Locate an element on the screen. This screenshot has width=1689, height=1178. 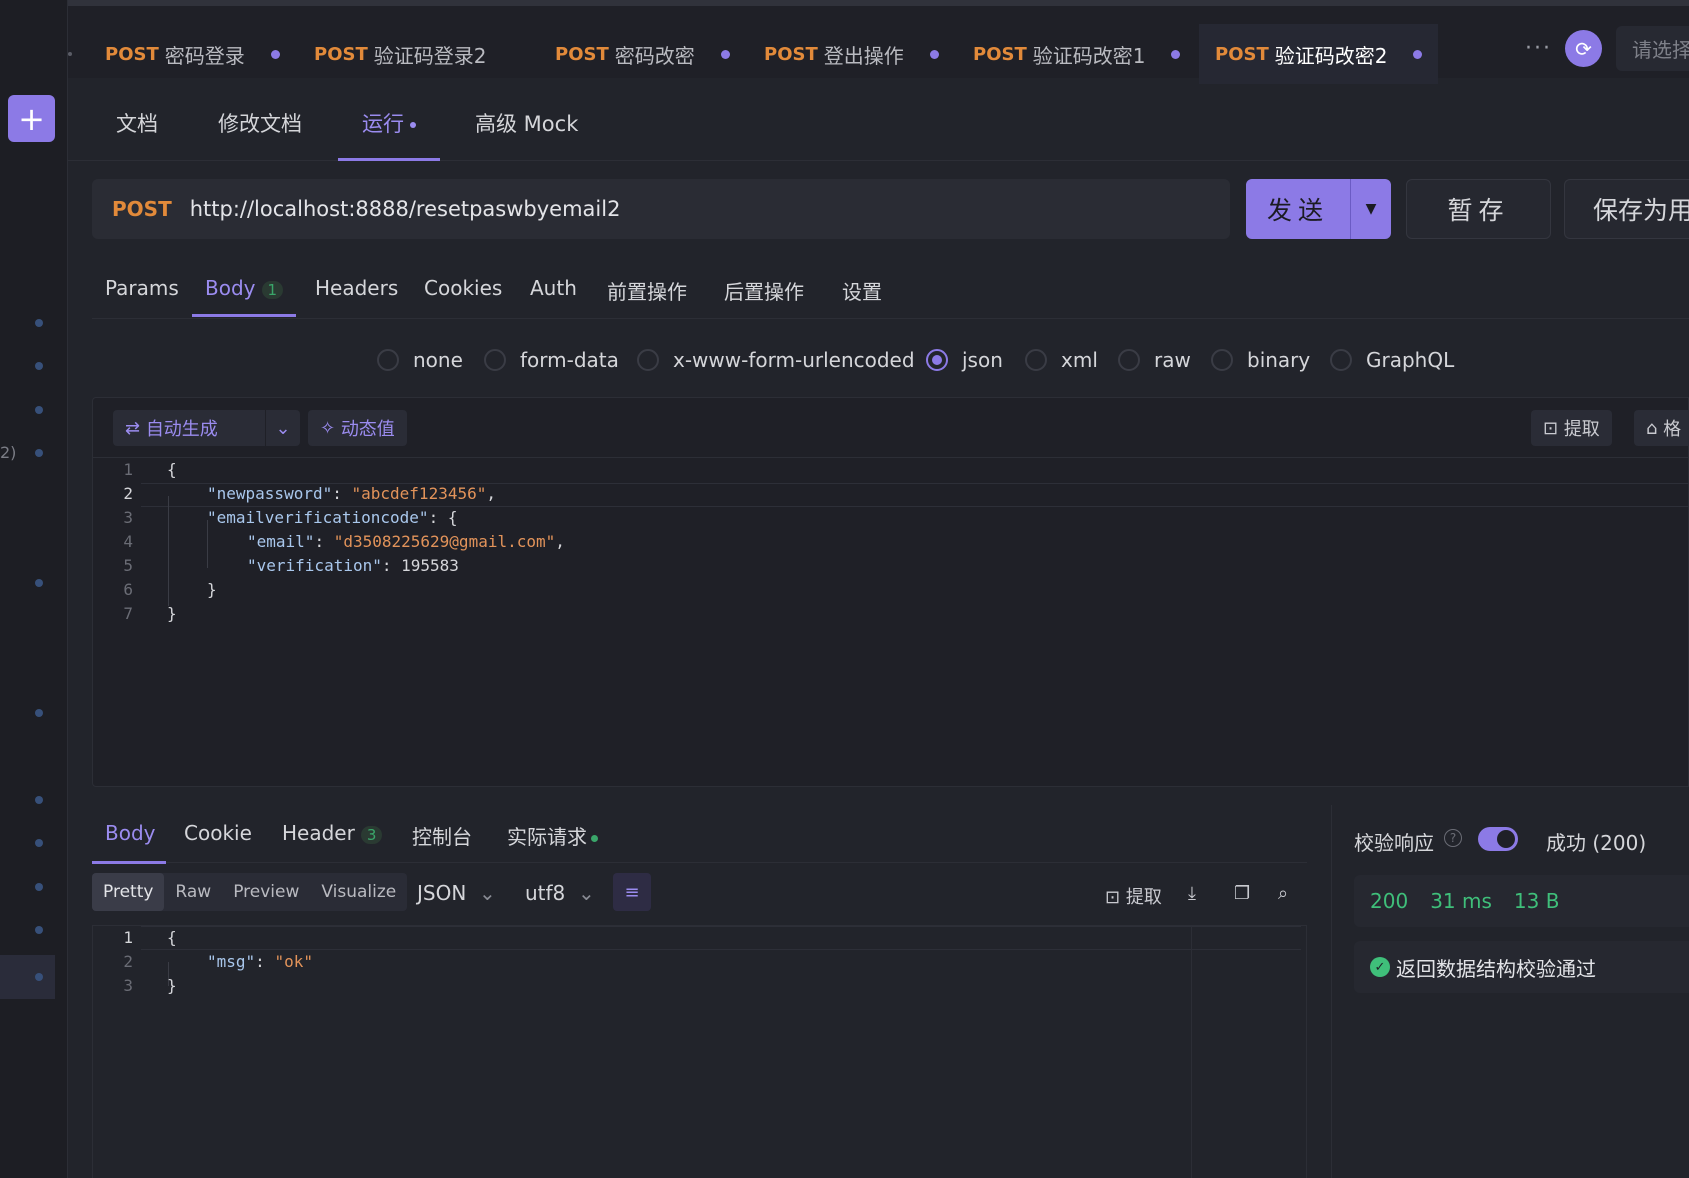
tab-edit-docs: 修改文档 is located at coordinates (260, 123).